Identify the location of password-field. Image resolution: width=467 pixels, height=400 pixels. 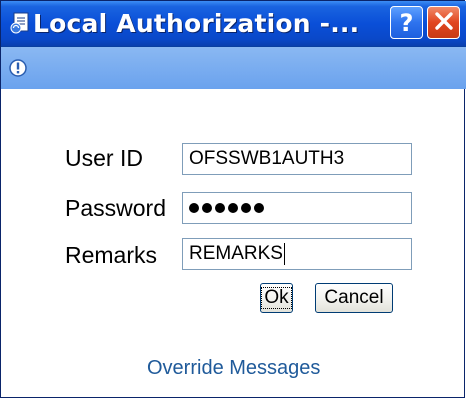
(297, 208).